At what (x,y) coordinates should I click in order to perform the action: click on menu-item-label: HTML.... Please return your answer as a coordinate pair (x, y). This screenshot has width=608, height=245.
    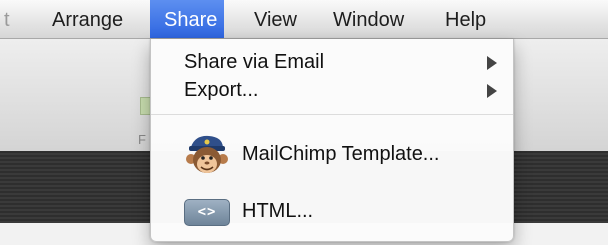
    Looking at the image, I should click on (278, 211).